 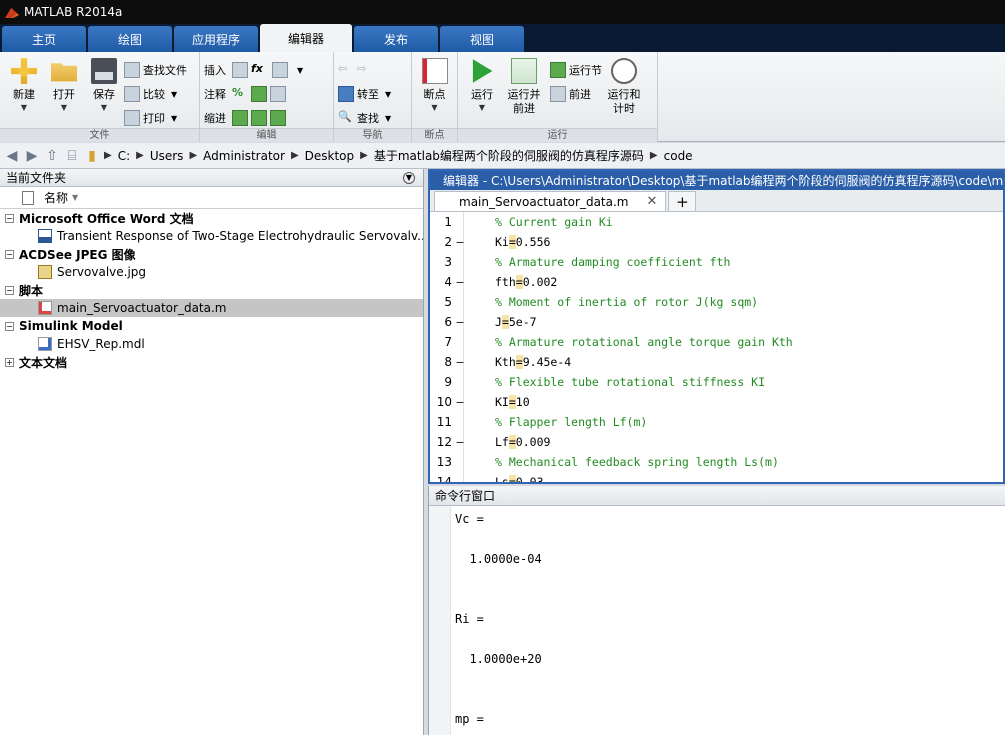 I want to click on code-statement: fth=0.002, so click(x=526, y=282).